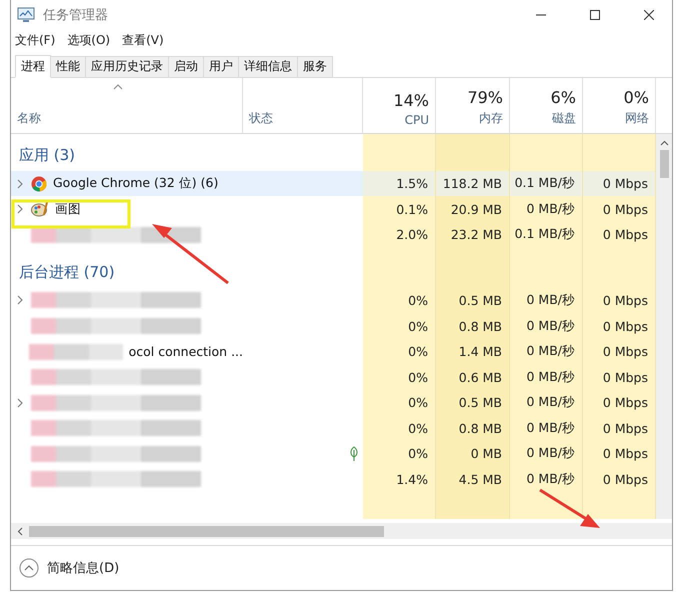  I want to click on tab: 性能, so click(68, 66).